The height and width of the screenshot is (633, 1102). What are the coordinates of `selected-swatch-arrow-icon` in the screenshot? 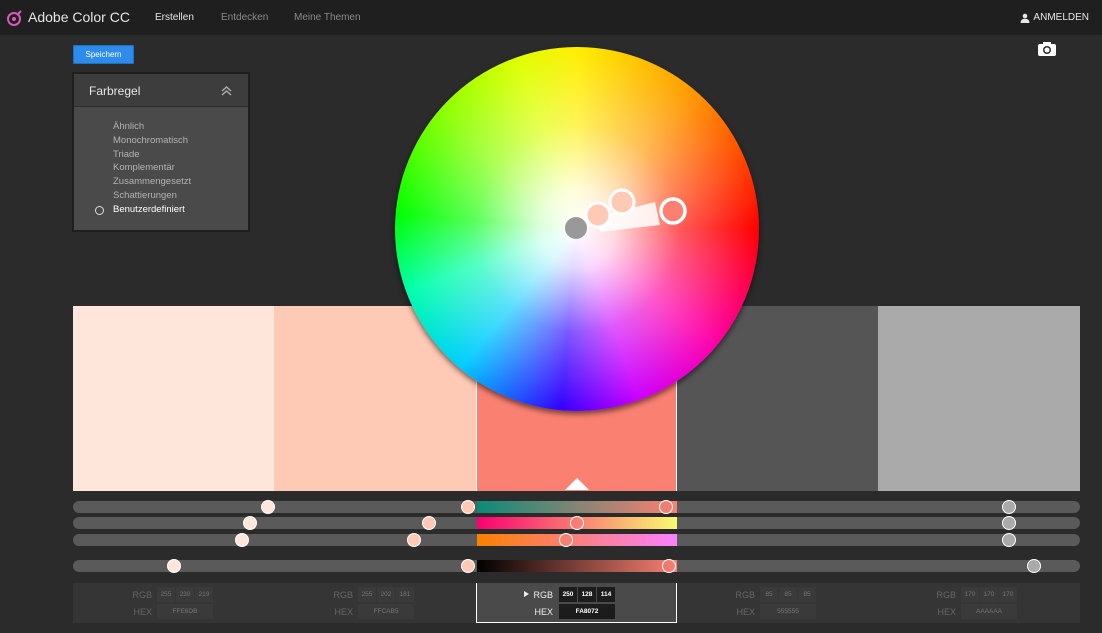 It's located at (577, 484).